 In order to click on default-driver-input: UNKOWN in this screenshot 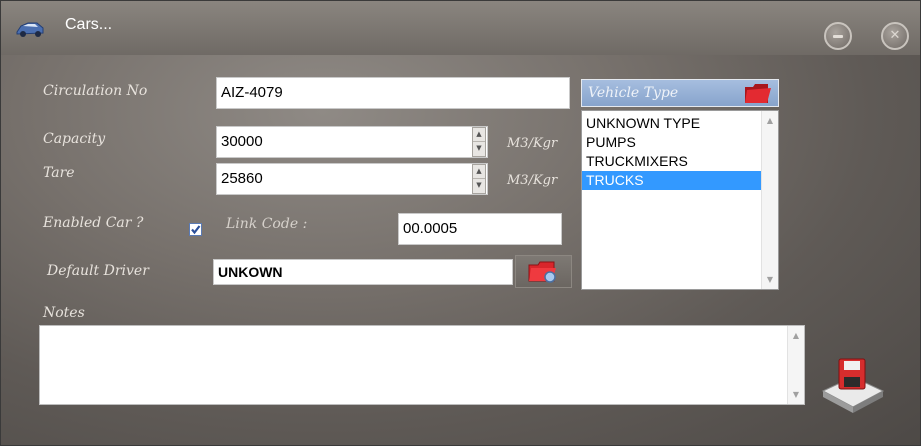, I will do `click(363, 272)`.